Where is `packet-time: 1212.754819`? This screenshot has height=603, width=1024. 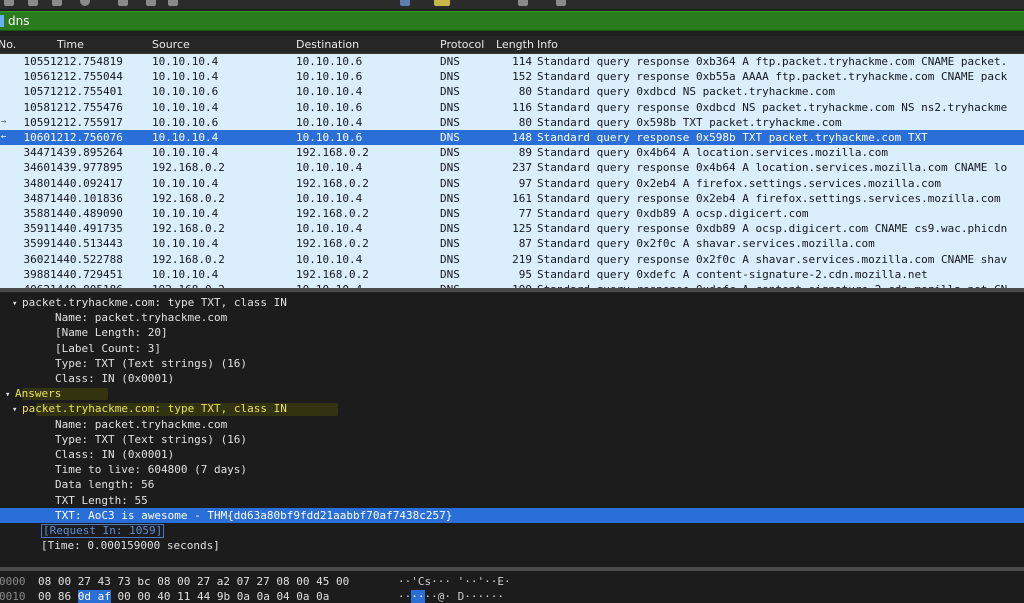
packet-time: 1212.754819 is located at coordinates (86, 61).